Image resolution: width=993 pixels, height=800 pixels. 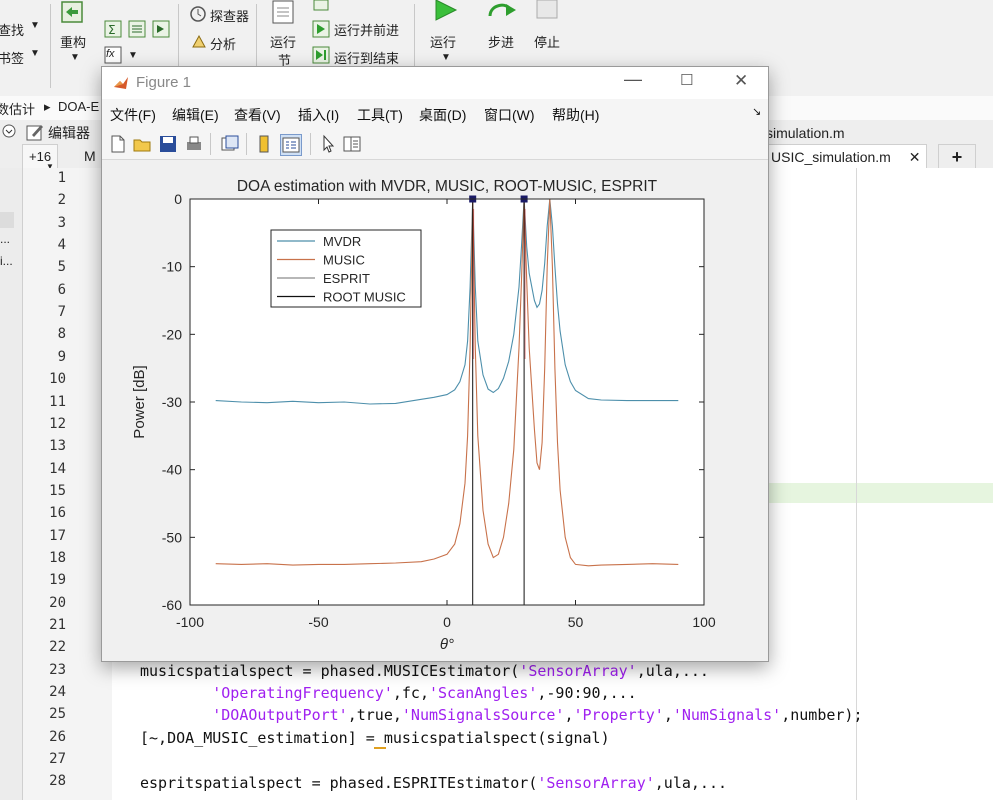 What do you see at coordinates (121, 83) in the screenshot?
I see `matlab-logo-icon` at bounding box center [121, 83].